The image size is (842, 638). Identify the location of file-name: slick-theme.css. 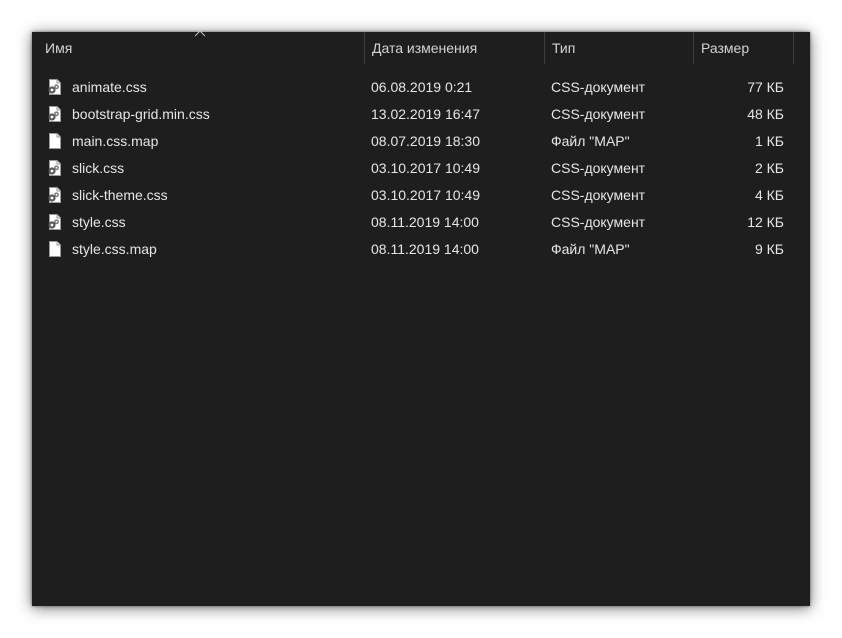
(120, 195).